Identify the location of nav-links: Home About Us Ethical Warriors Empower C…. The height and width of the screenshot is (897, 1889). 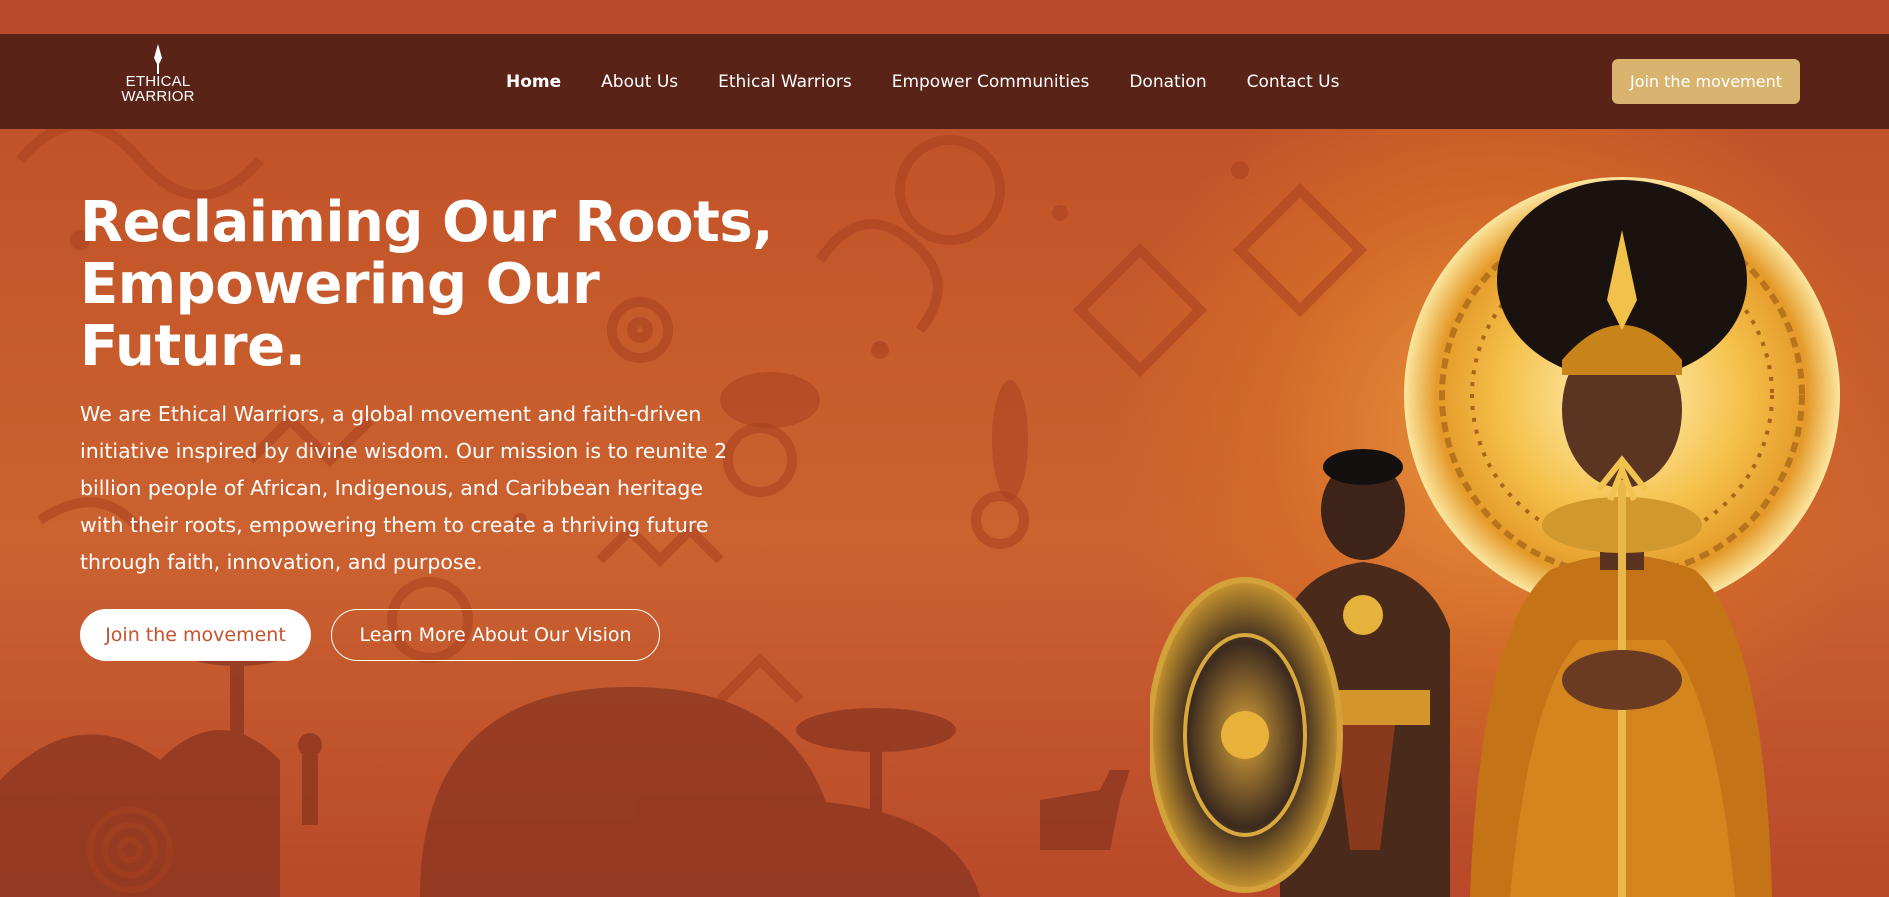
(942, 81).